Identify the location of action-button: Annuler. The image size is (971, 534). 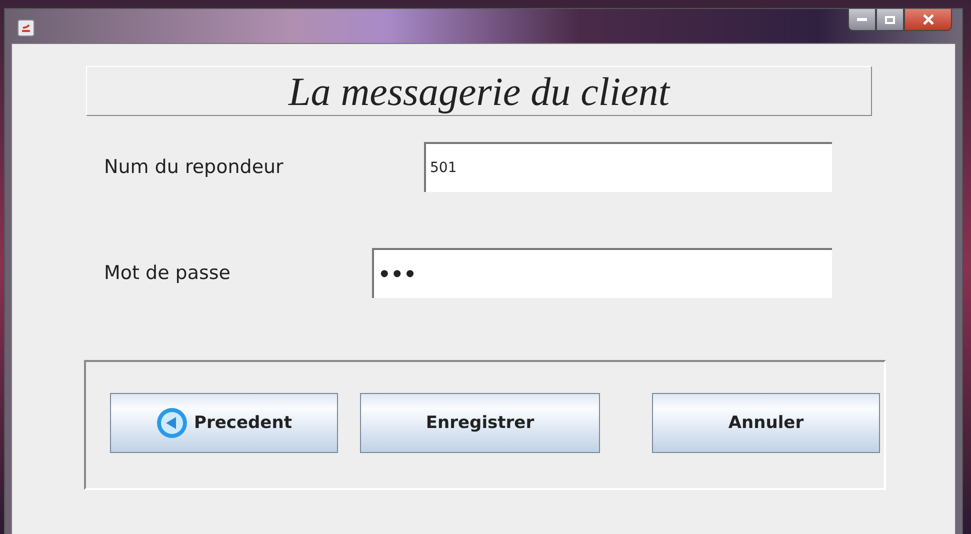
(766, 423).